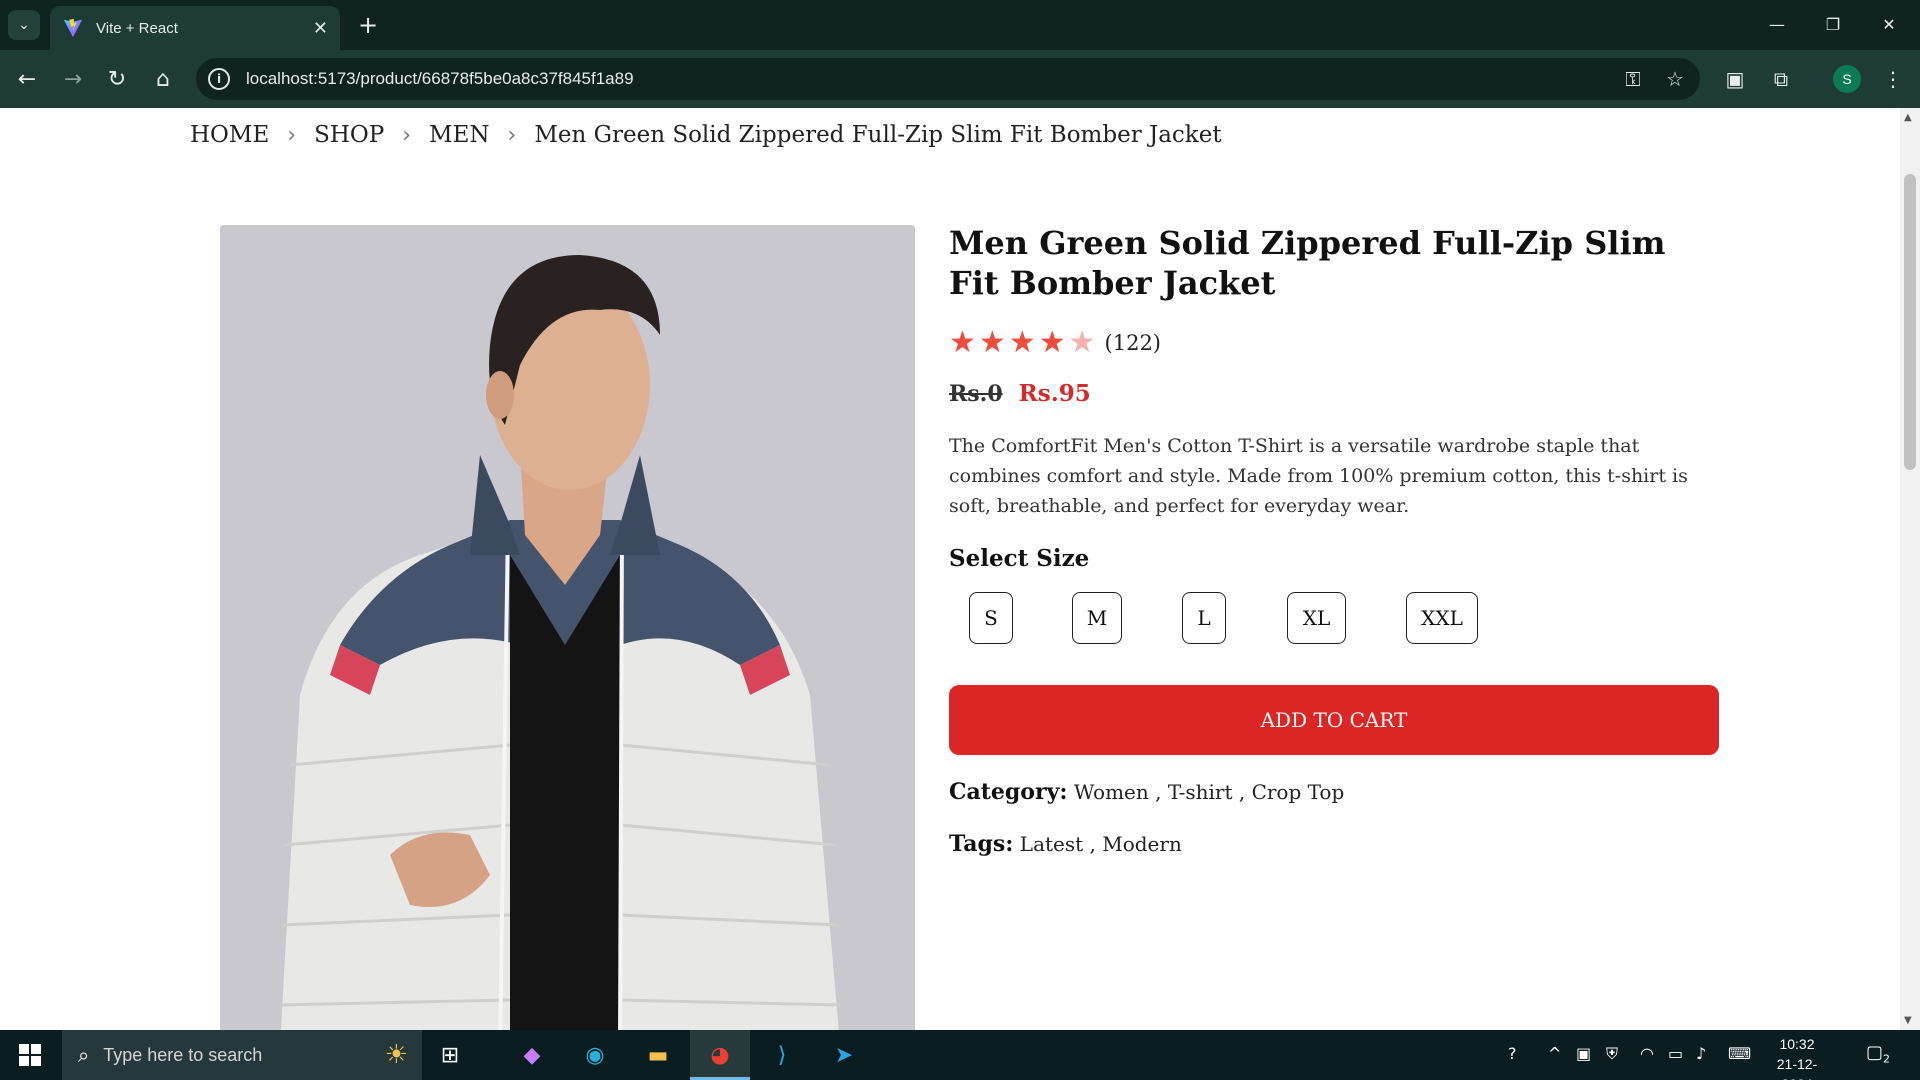 The height and width of the screenshot is (1080, 1920). I want to click on size-xxl-button: XXL, so click(1442, 618).